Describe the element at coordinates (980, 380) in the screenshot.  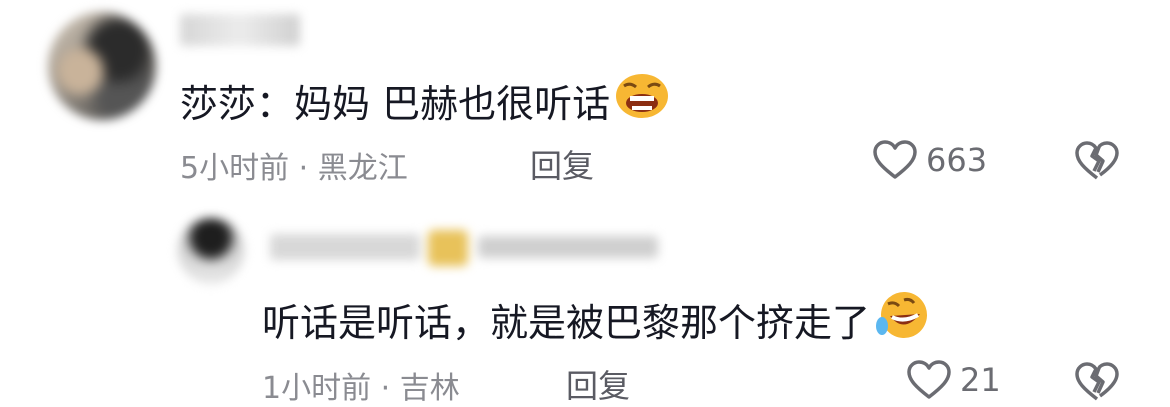
I see `comment-2-like-count: 21` at that location.